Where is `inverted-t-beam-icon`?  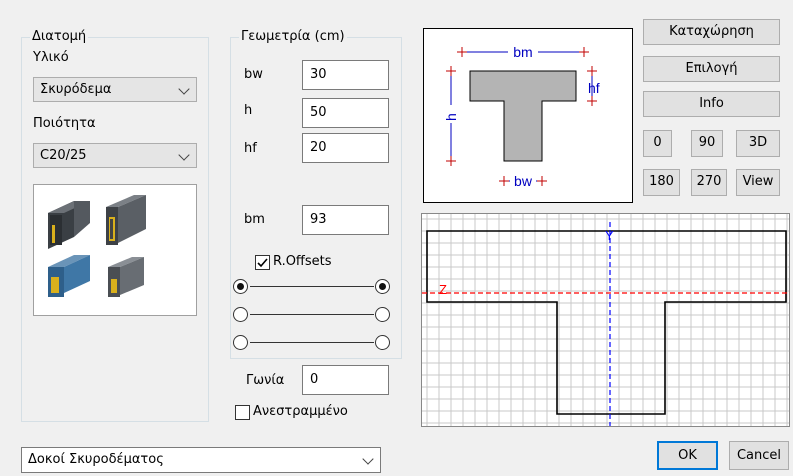 inverted-t-beam-icon is located at coordinates (126, 277).